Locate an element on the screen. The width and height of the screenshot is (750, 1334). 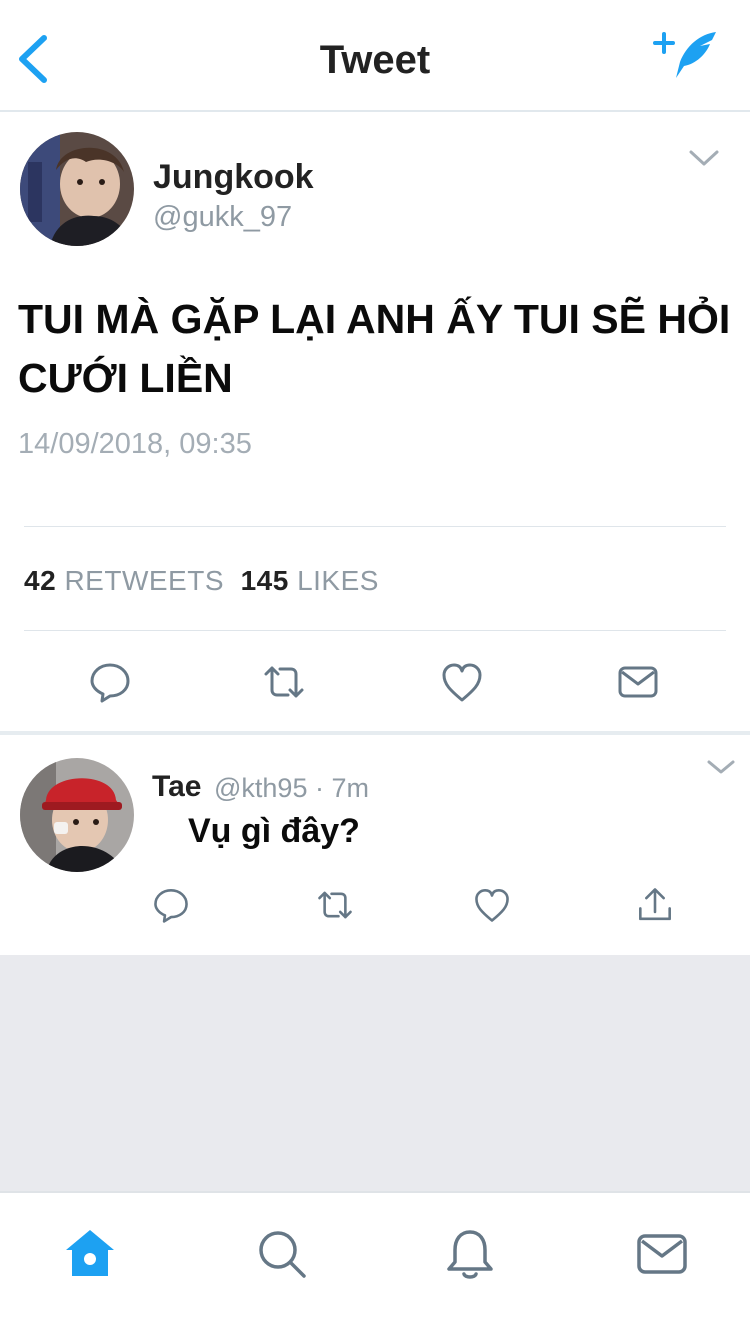
home-icon is located at coordinates (90, 1254).